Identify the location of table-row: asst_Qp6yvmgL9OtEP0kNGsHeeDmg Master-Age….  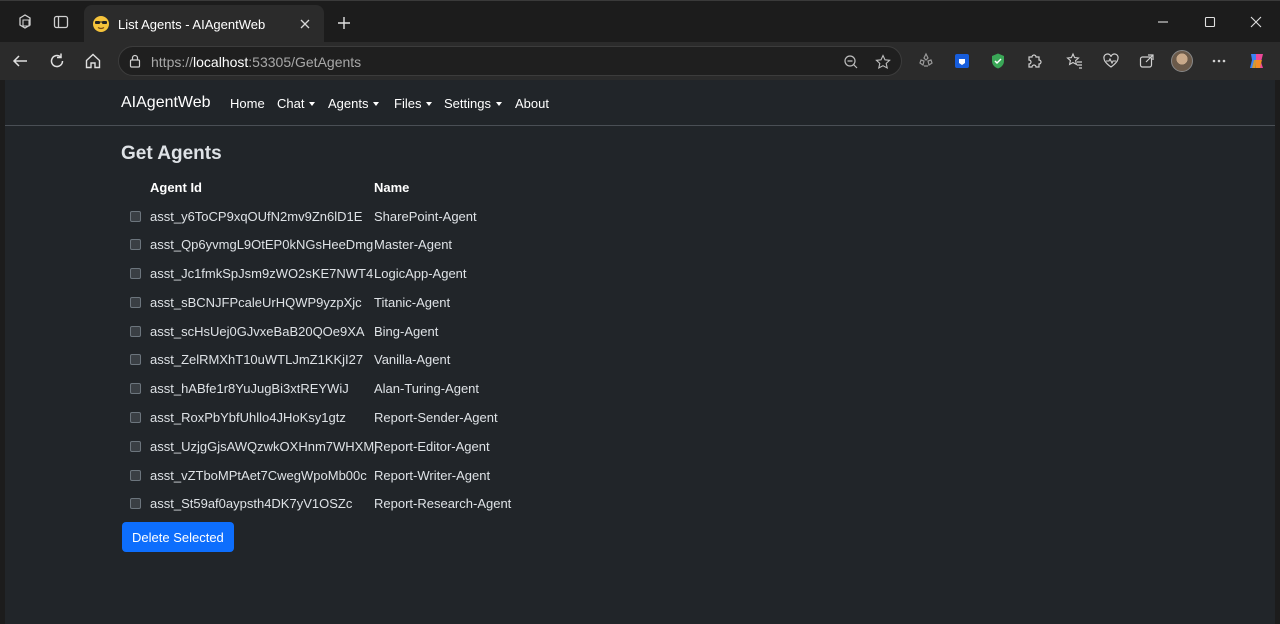
(331, 251).